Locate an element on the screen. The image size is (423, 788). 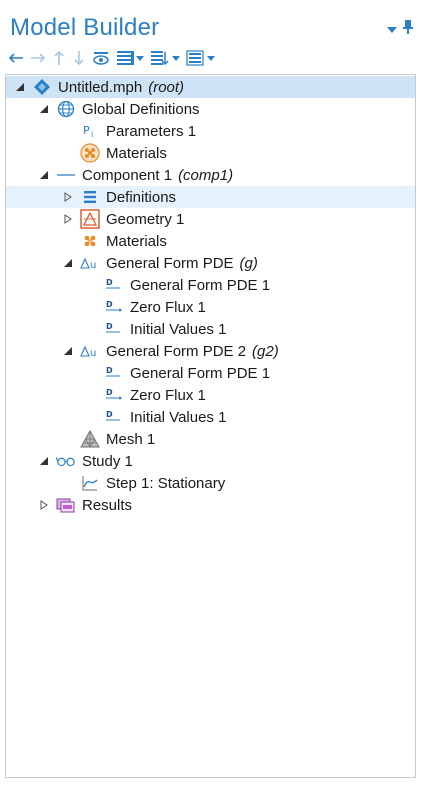
results-icon is located at coordinates (66, 505).